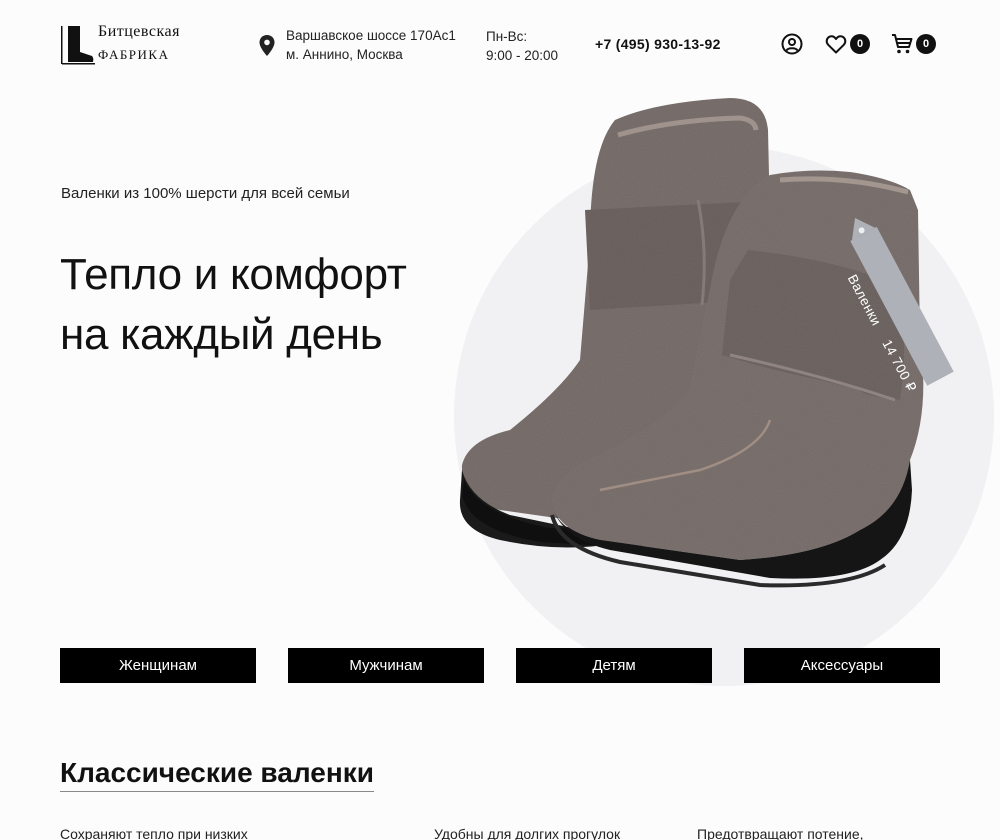  I want to click on opening-hours: Пн-Вс: 9:00 - 20:00, so click(522, 46).